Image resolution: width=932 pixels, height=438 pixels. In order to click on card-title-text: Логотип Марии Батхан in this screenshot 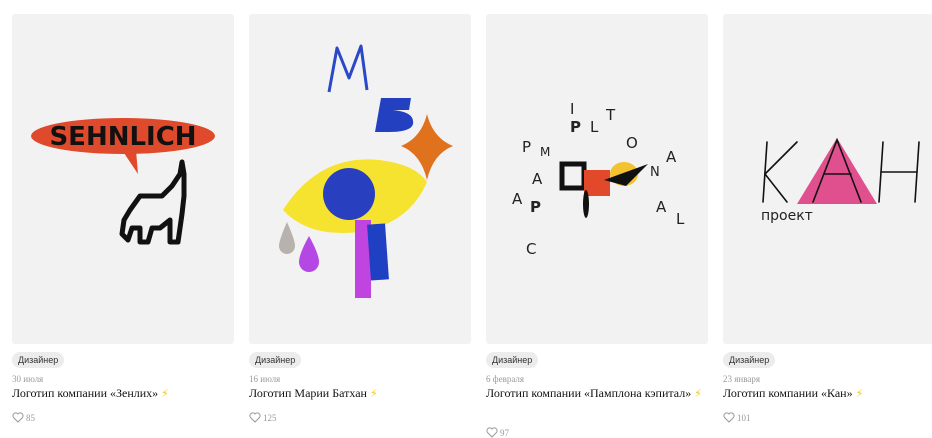, I will do `click(308, 393)`.